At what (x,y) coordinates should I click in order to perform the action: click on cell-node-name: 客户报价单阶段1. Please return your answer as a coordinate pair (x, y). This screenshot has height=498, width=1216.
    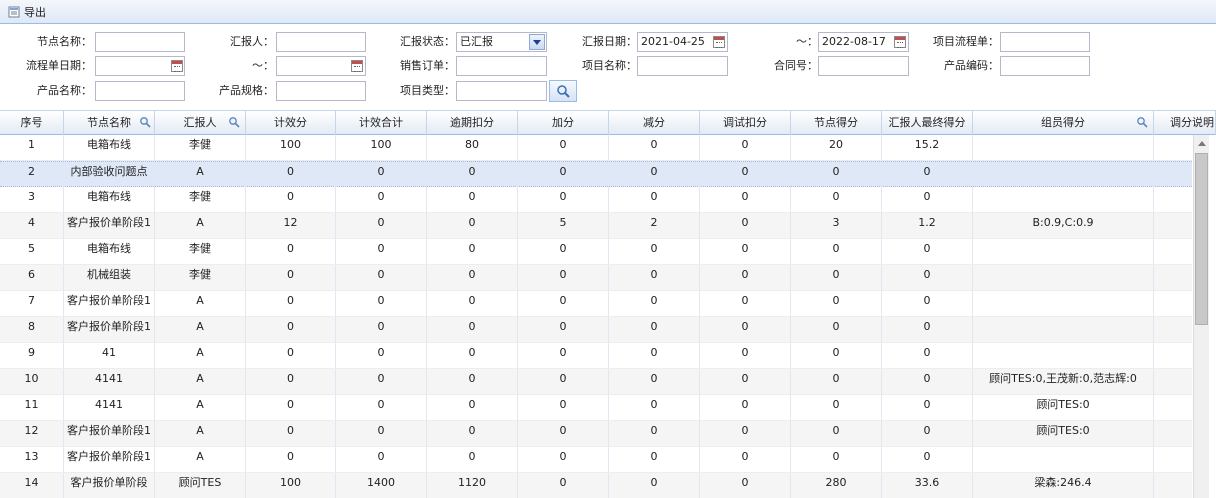
    Looking at the image, I should click on (109, 225).